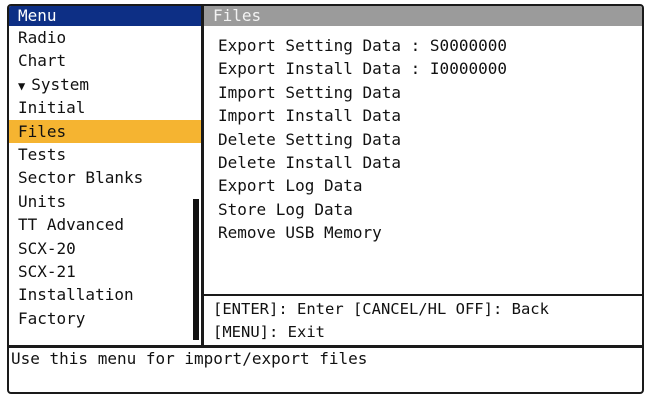 Image resolution: width=650 pixels, height=398 pixels. What do you see at coordinates (105, 16) in the screenshot?
I see `menu-header: Menu` at bounding box center [105, 16].